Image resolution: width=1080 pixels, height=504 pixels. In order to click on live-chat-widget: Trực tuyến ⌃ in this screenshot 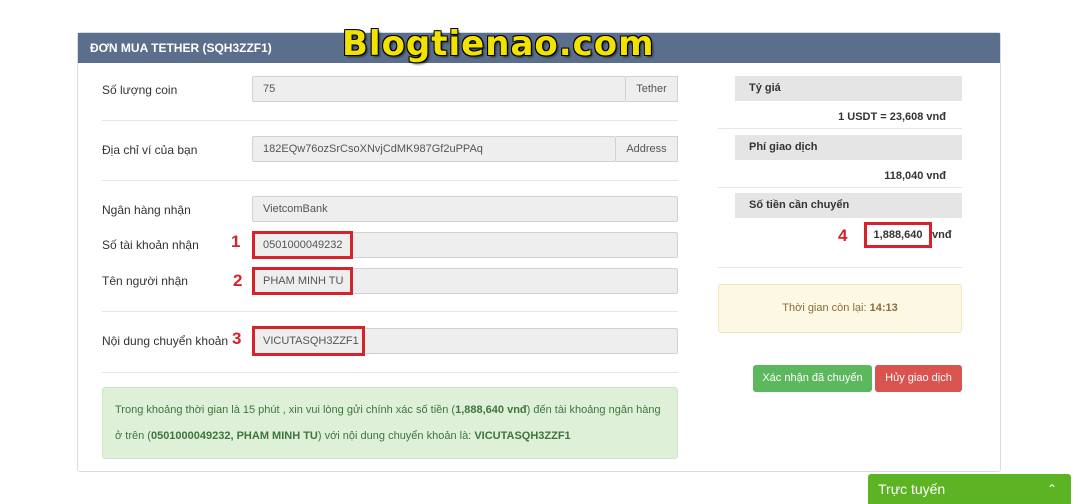, I will do `click(969, 489)`.